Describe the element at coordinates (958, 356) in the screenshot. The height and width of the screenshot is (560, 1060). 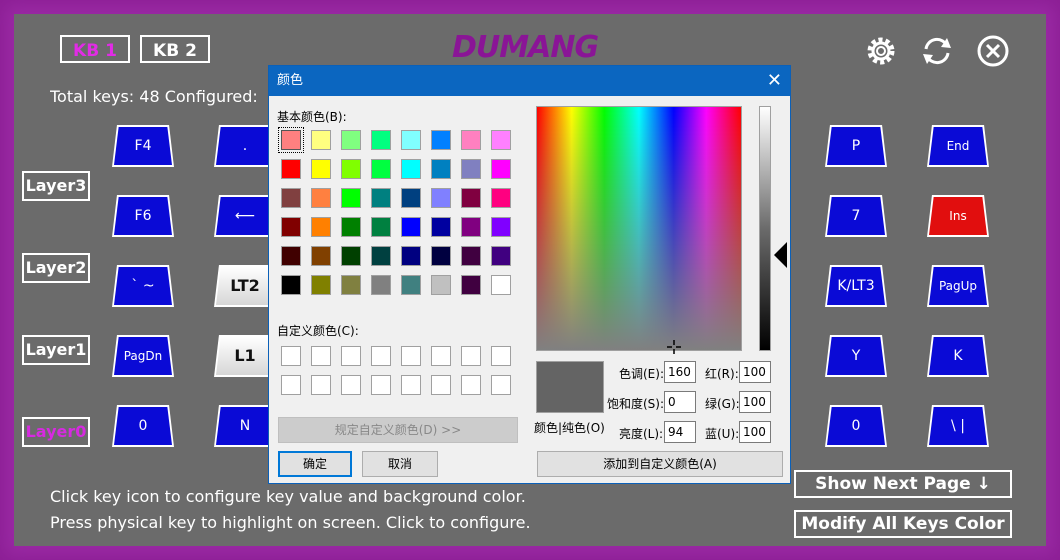
I see `key: K` at that location.